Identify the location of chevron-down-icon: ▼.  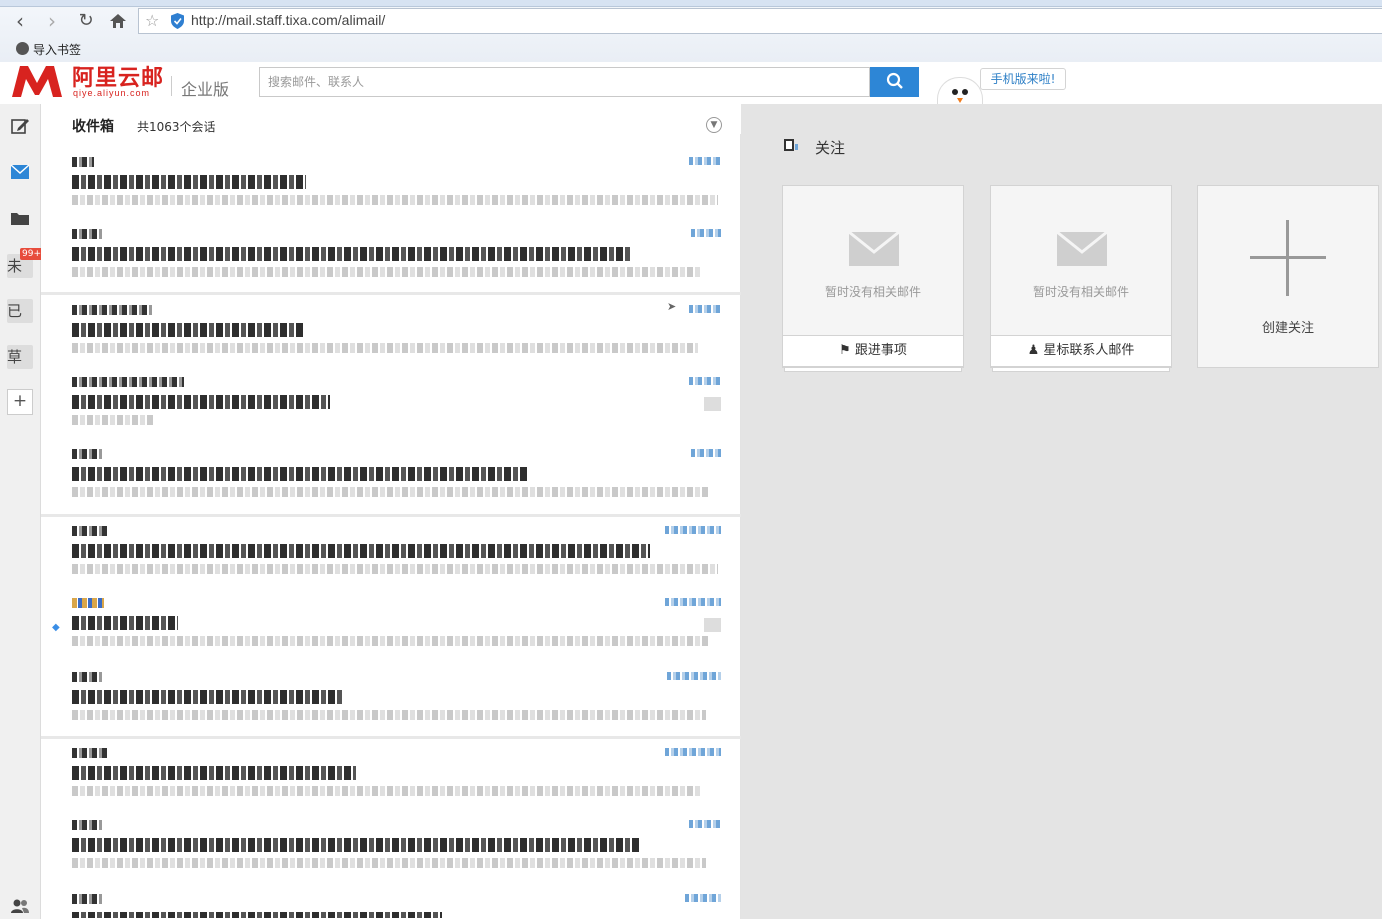
(714, 125).